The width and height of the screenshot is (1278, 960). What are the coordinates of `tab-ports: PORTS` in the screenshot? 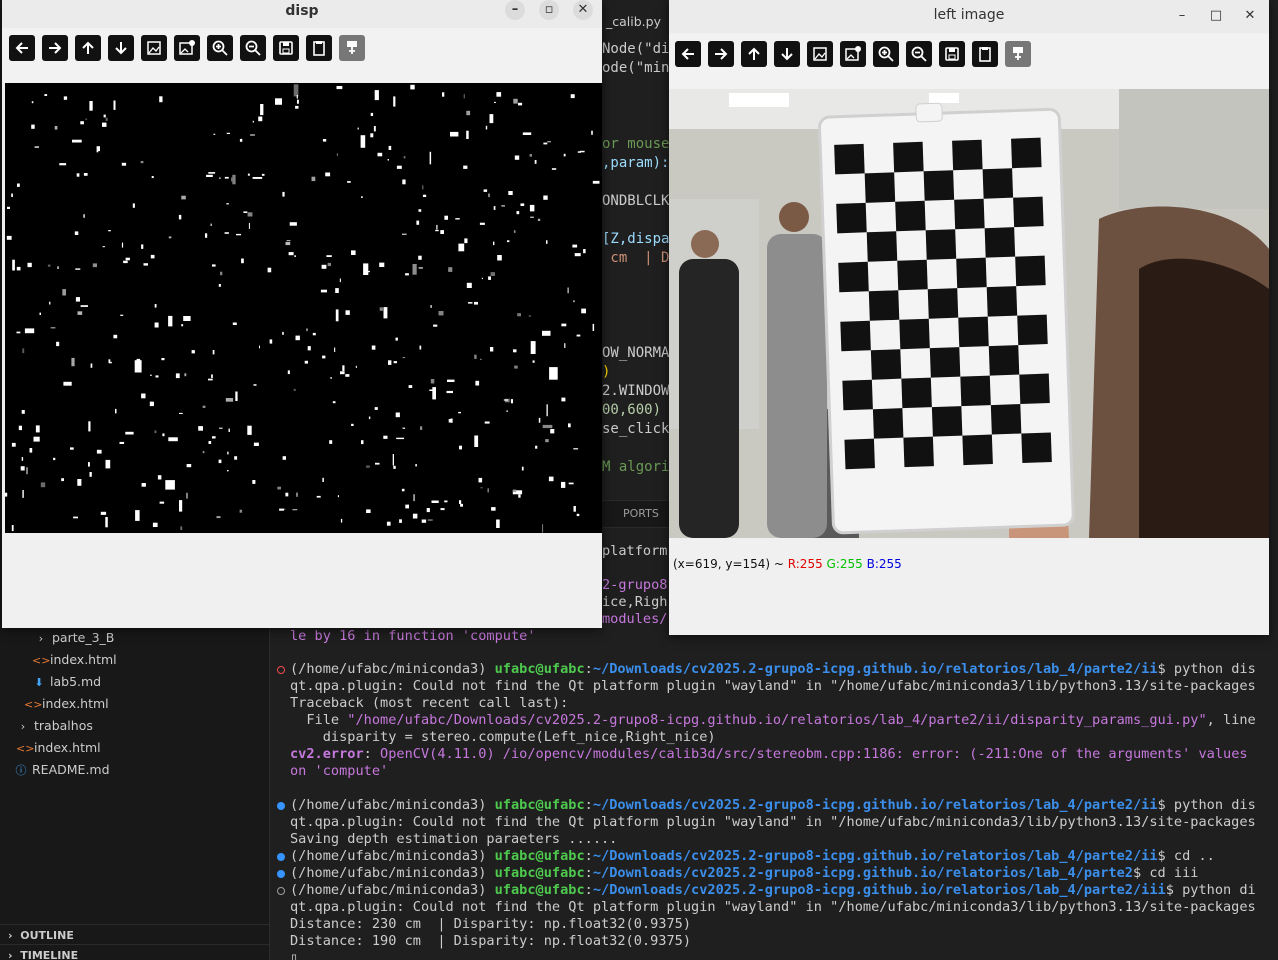 It's located at (641, 513).